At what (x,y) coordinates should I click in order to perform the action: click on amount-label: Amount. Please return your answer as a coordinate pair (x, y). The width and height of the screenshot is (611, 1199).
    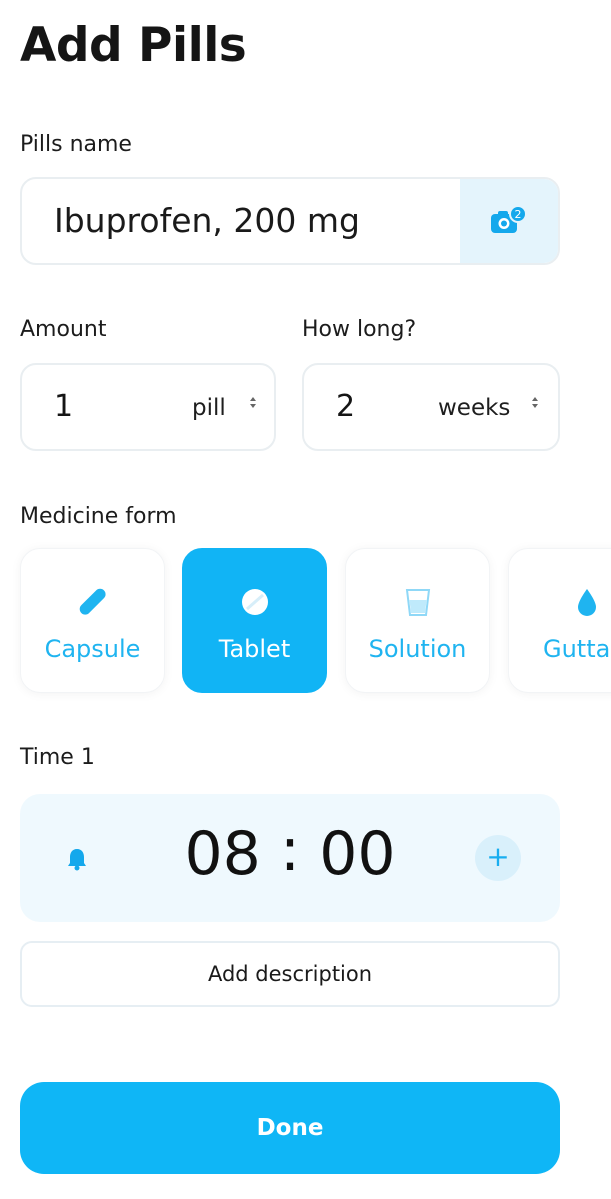
    Looking at the image, I should click on (63, 329).